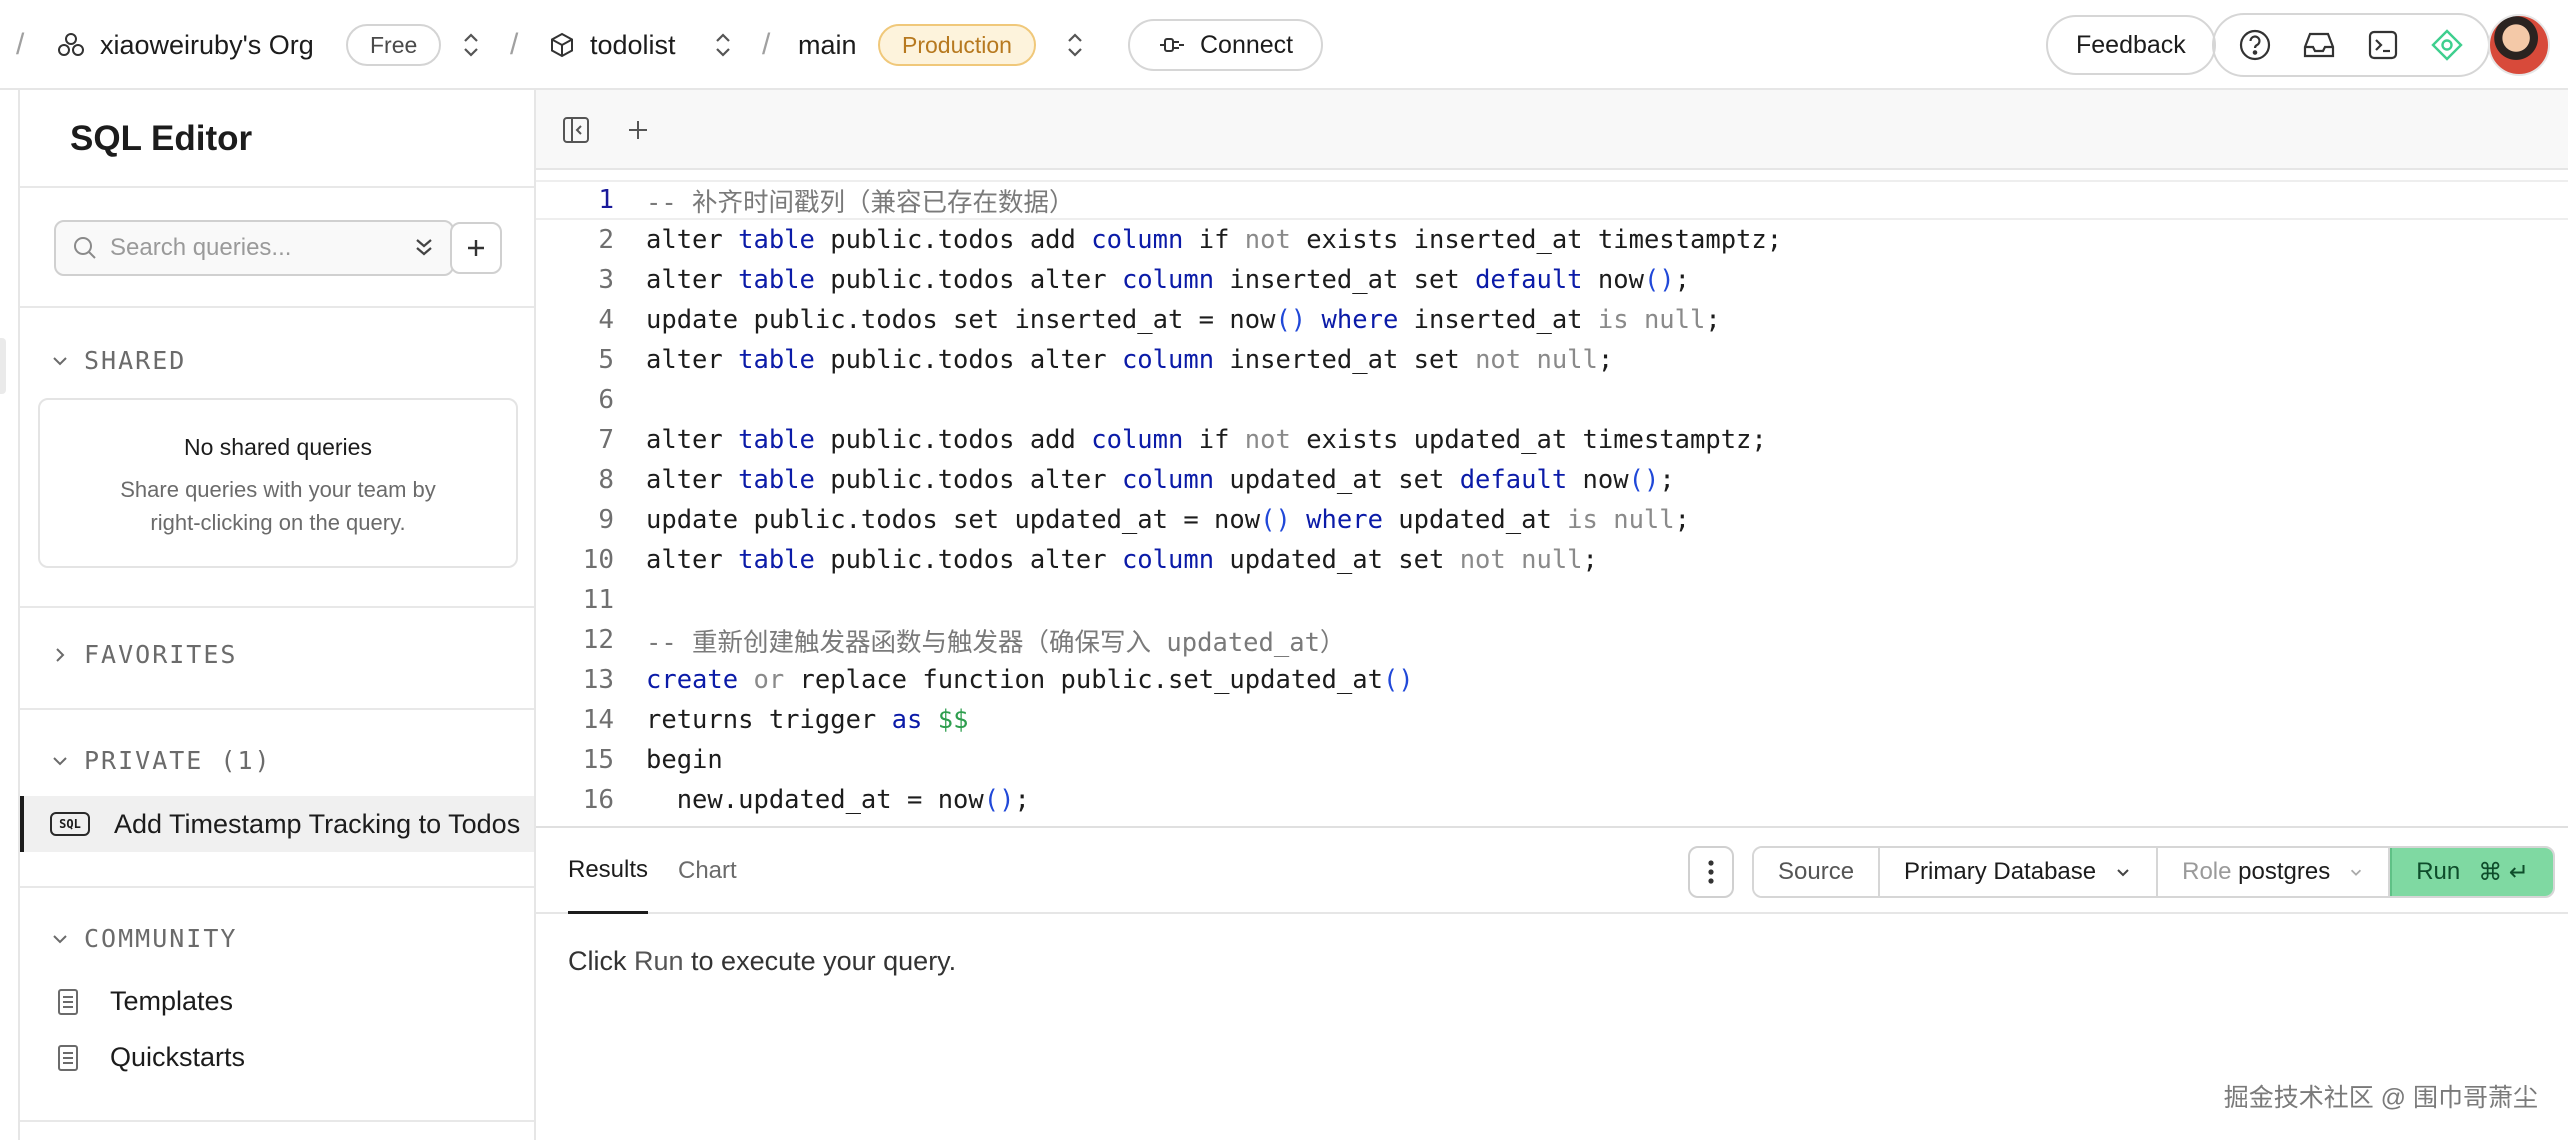 This screenshot has width=2568, height=1140. Describe the element at coordinates (143, 938) in the screenshot. I see `section-community: COMMUNITY` at that location.